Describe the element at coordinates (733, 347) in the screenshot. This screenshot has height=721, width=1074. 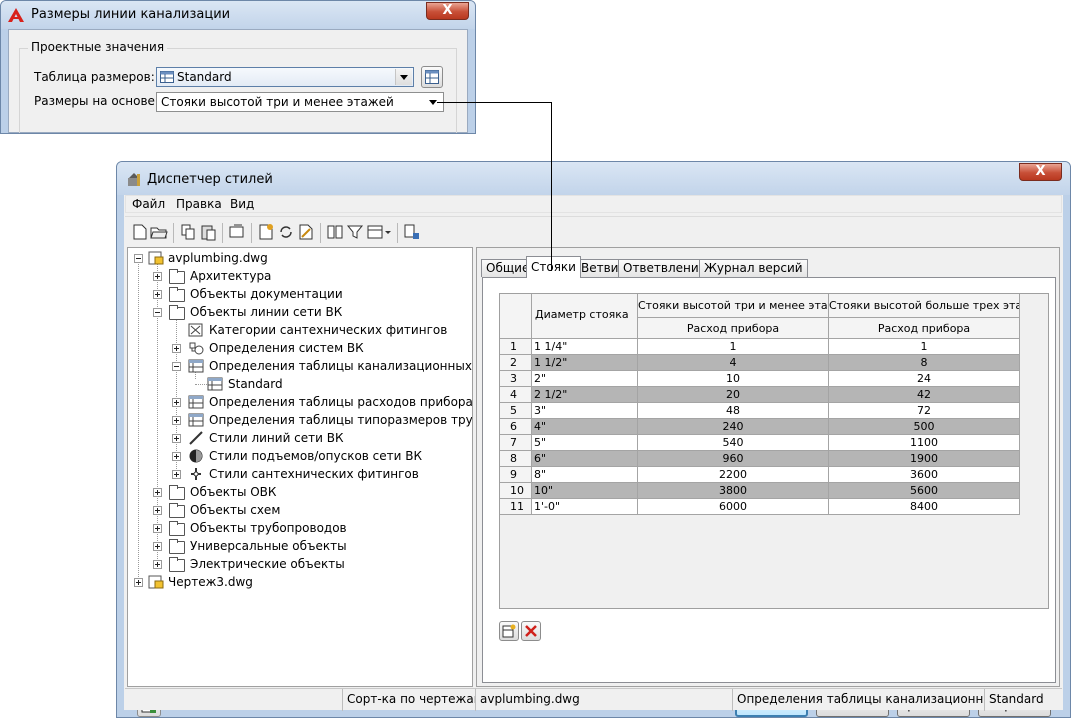
I see `cell-group1-value: 1` at that location.